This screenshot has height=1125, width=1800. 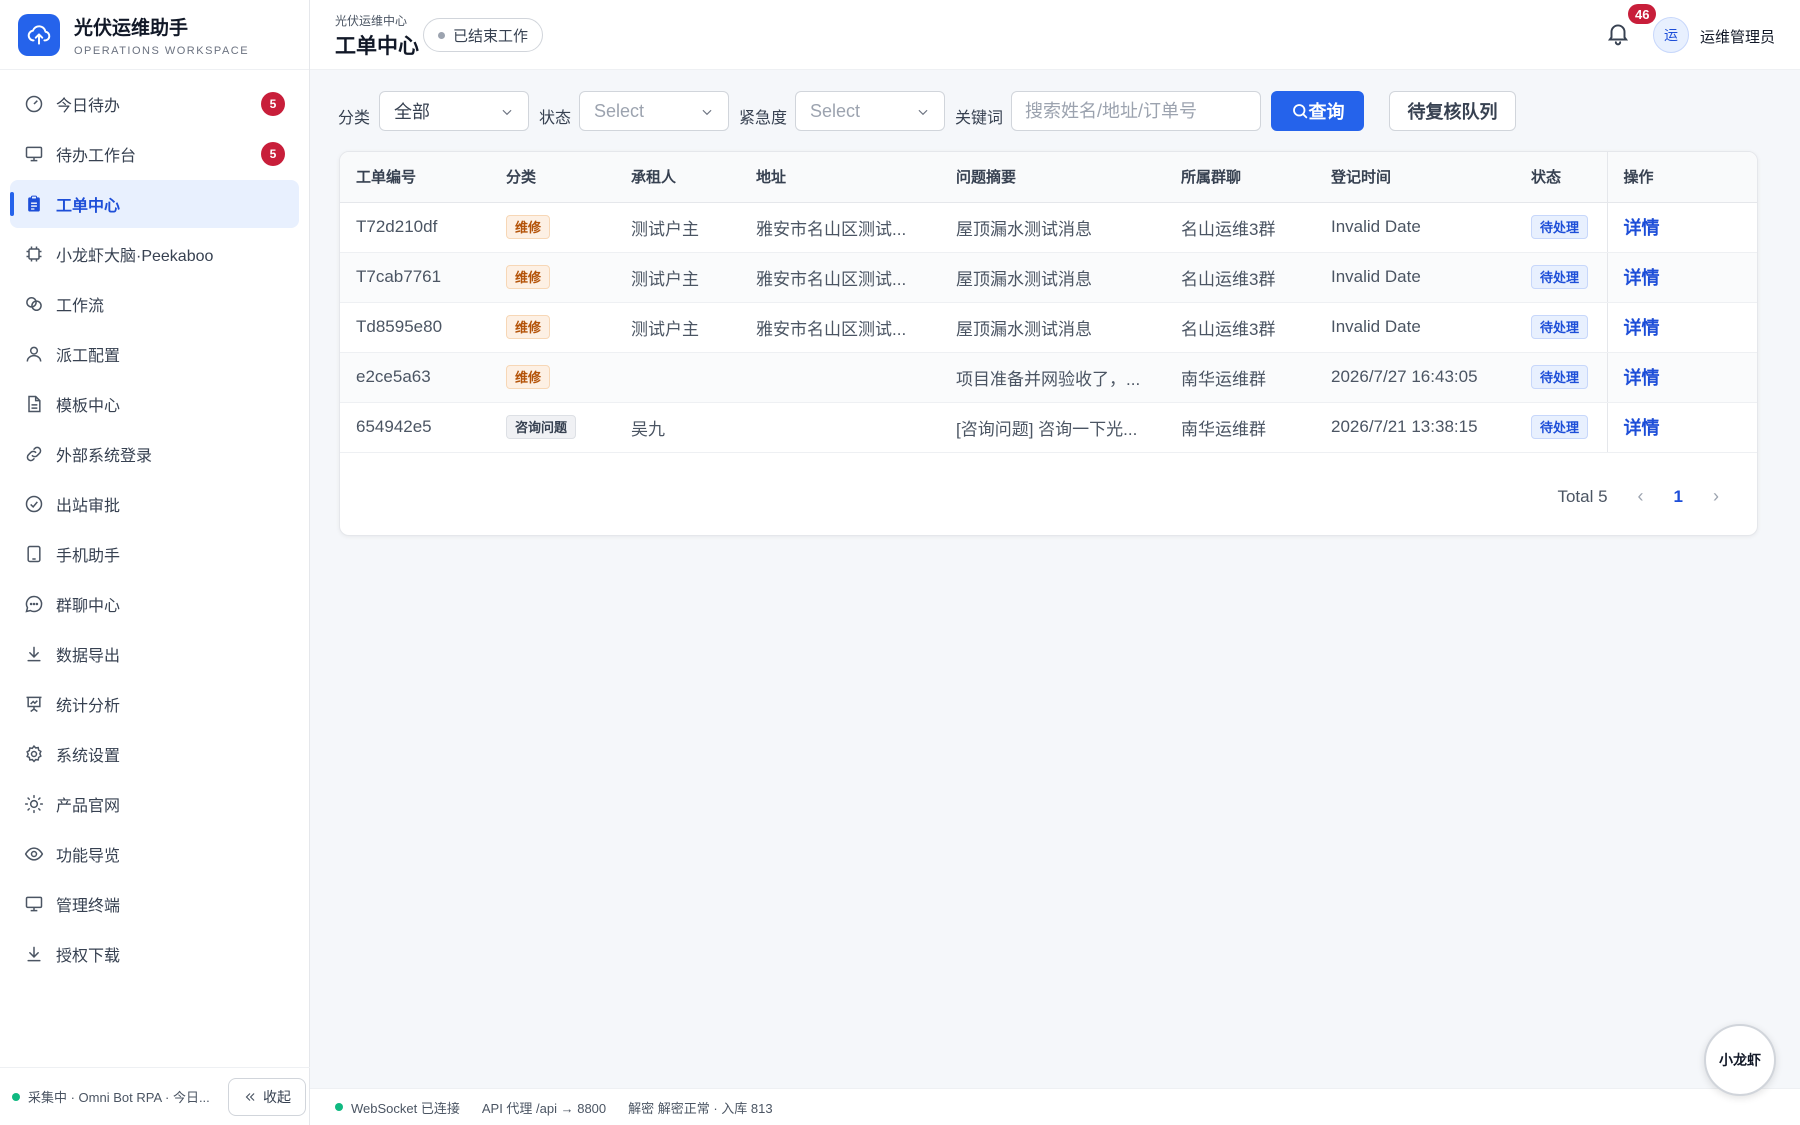 What do you see at coordinates (154, 804) in the screenshot?
I see `sidebar-item-product-site: 产品官网` at bounding box center [154, 804].